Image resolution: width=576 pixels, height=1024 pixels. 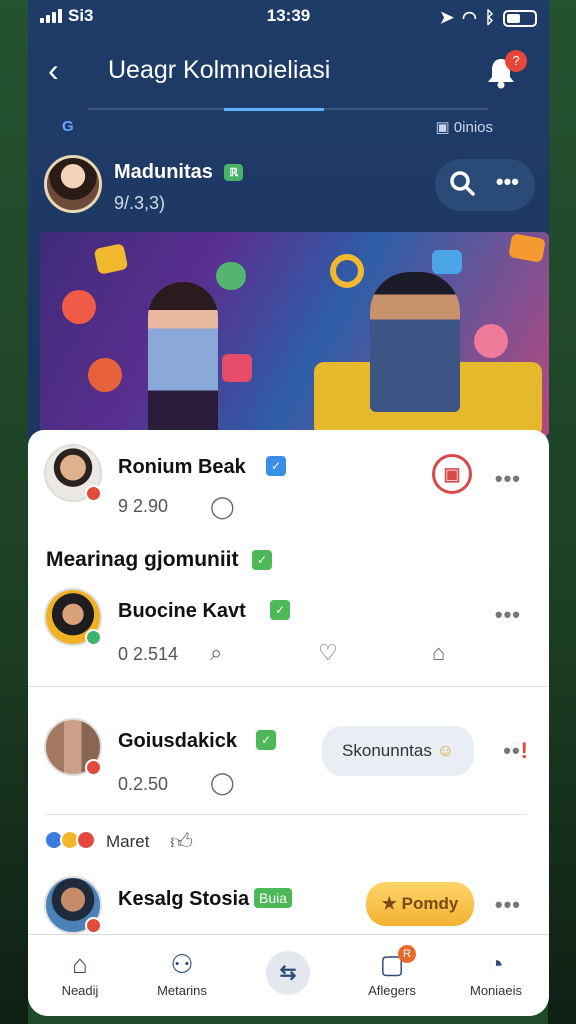 What do you see at coordinates (438, 653) in the screenshot?
I see `share-icon: ⌂` at bounding box center [438, 653].